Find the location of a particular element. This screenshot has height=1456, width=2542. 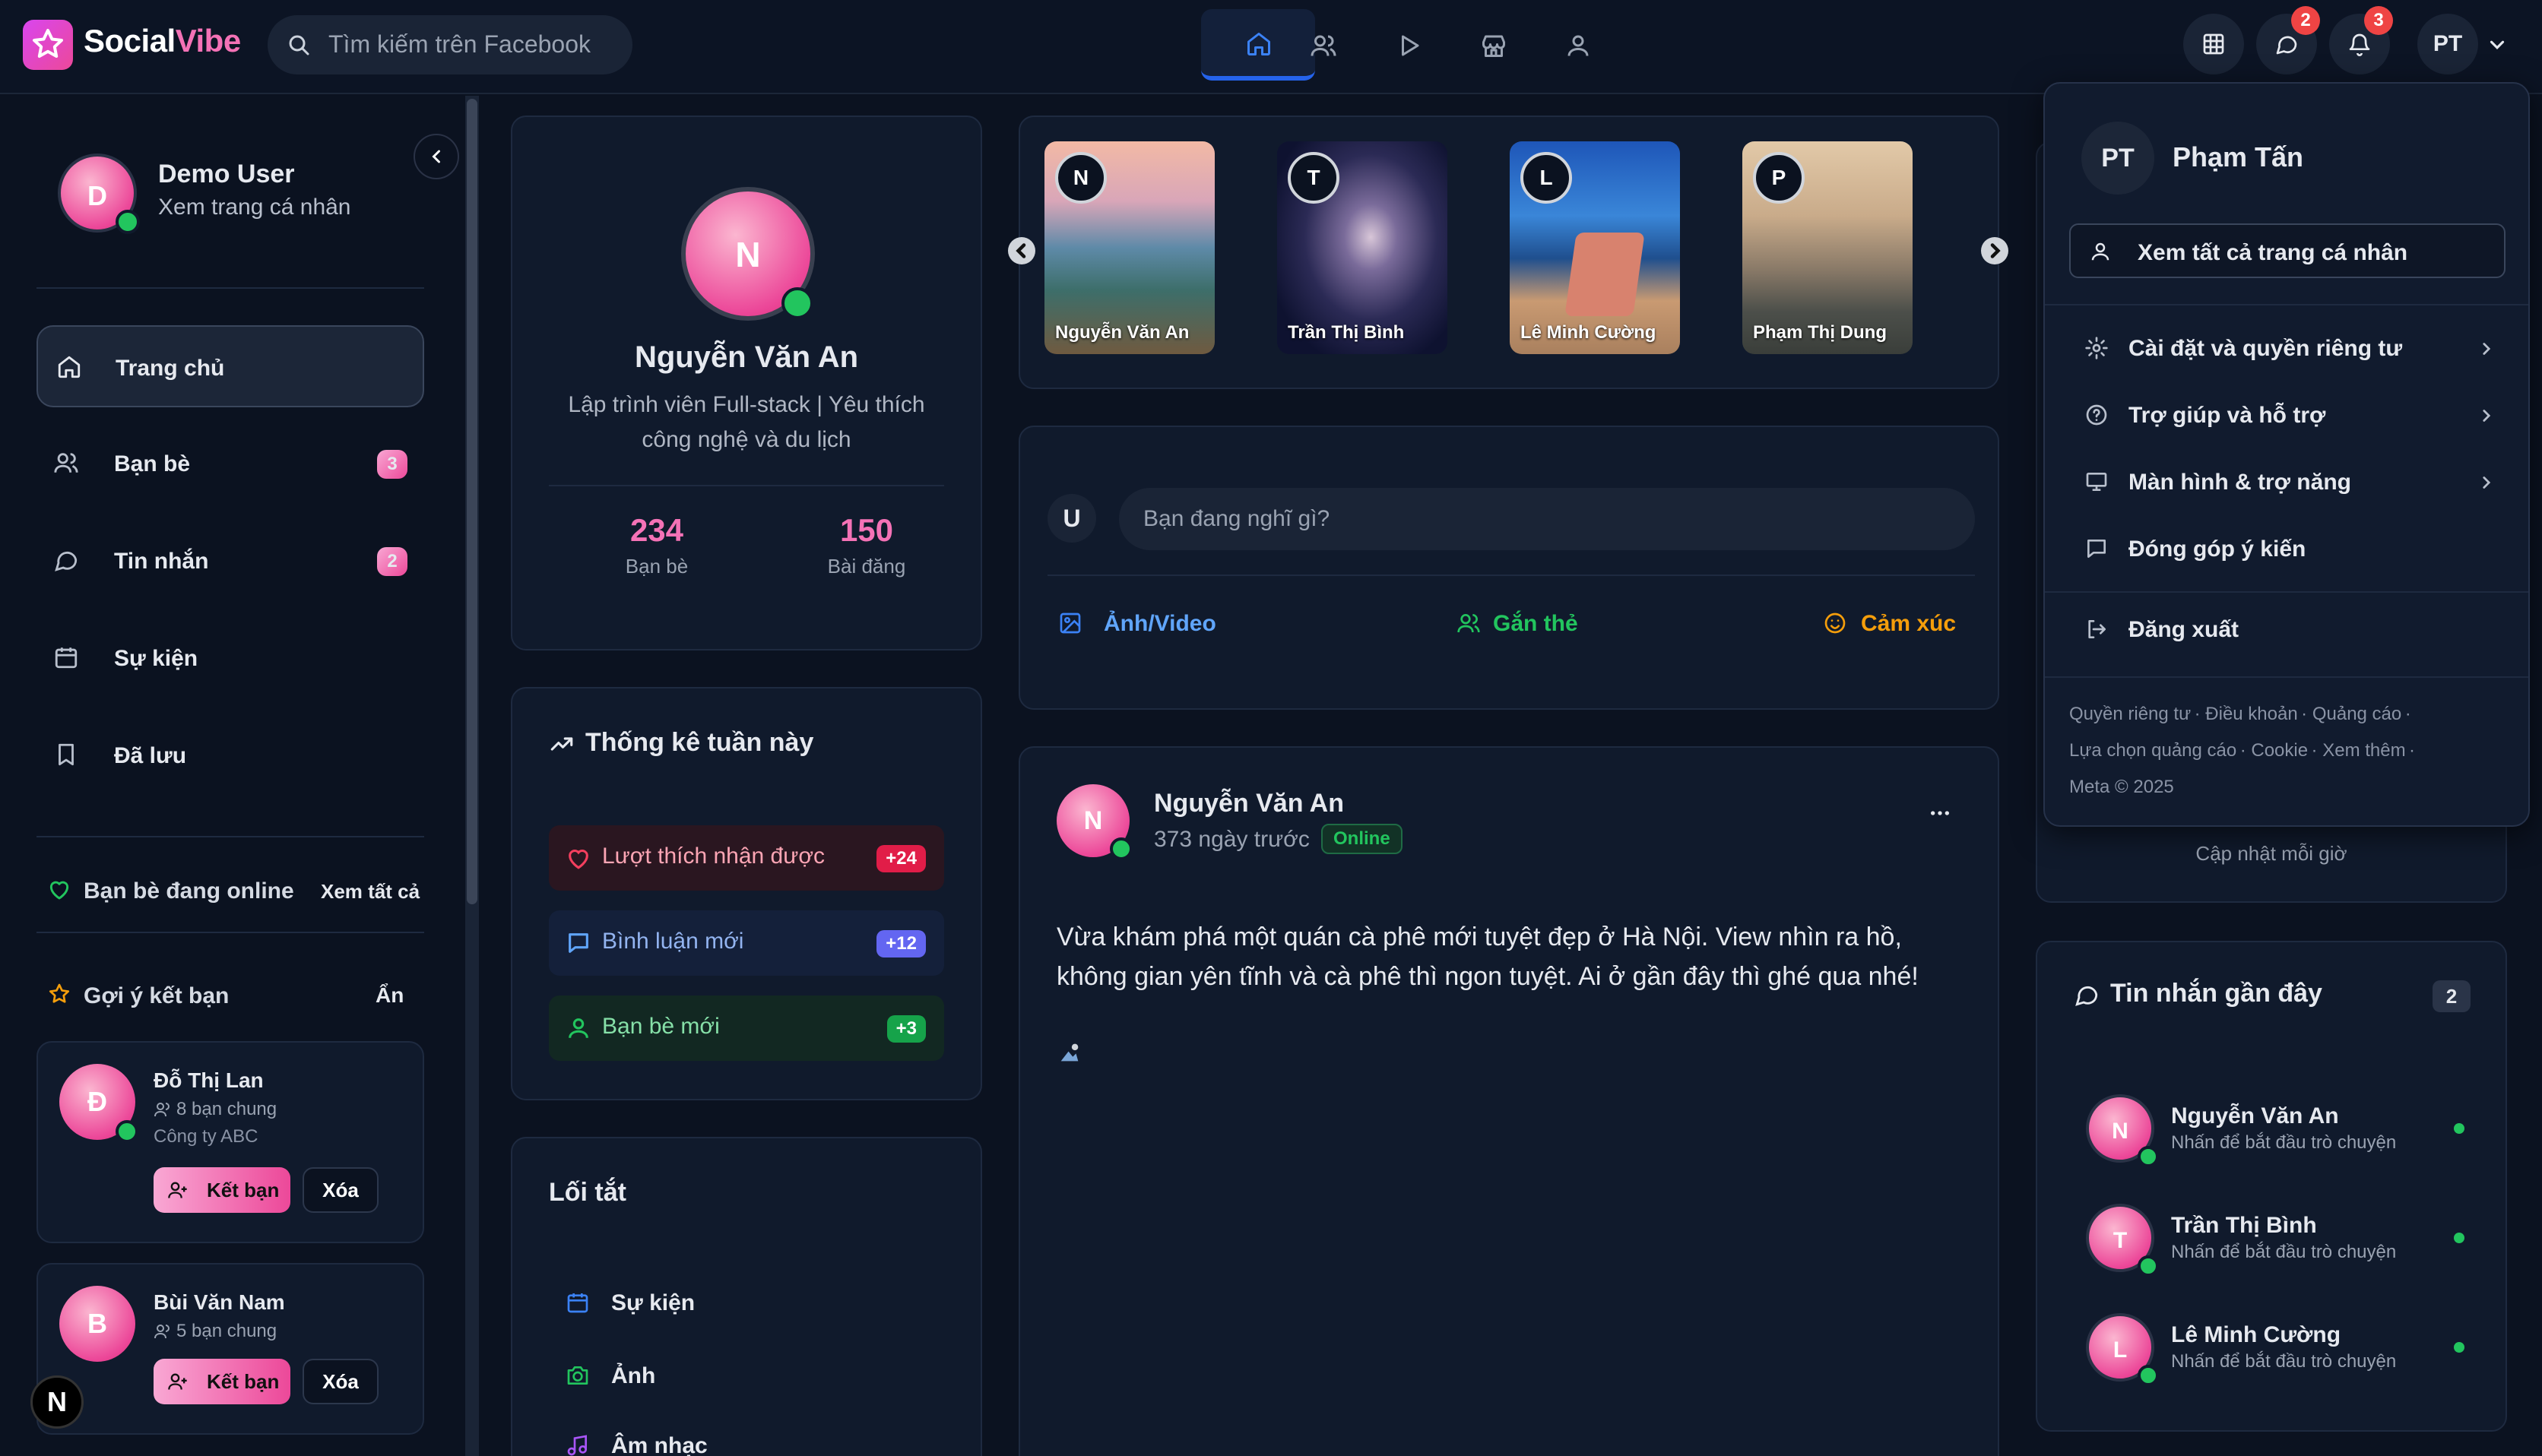

view-all-profiles-button: Xem tất cả trang cá nhân is located at coordinates (2287, 250).